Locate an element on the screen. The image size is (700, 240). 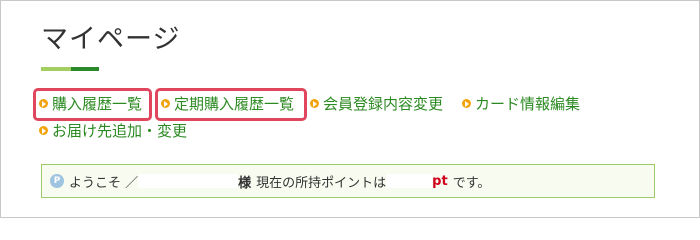
nav-purchase-history: 購入履歴一覧 is located at coordinates (90, 103).